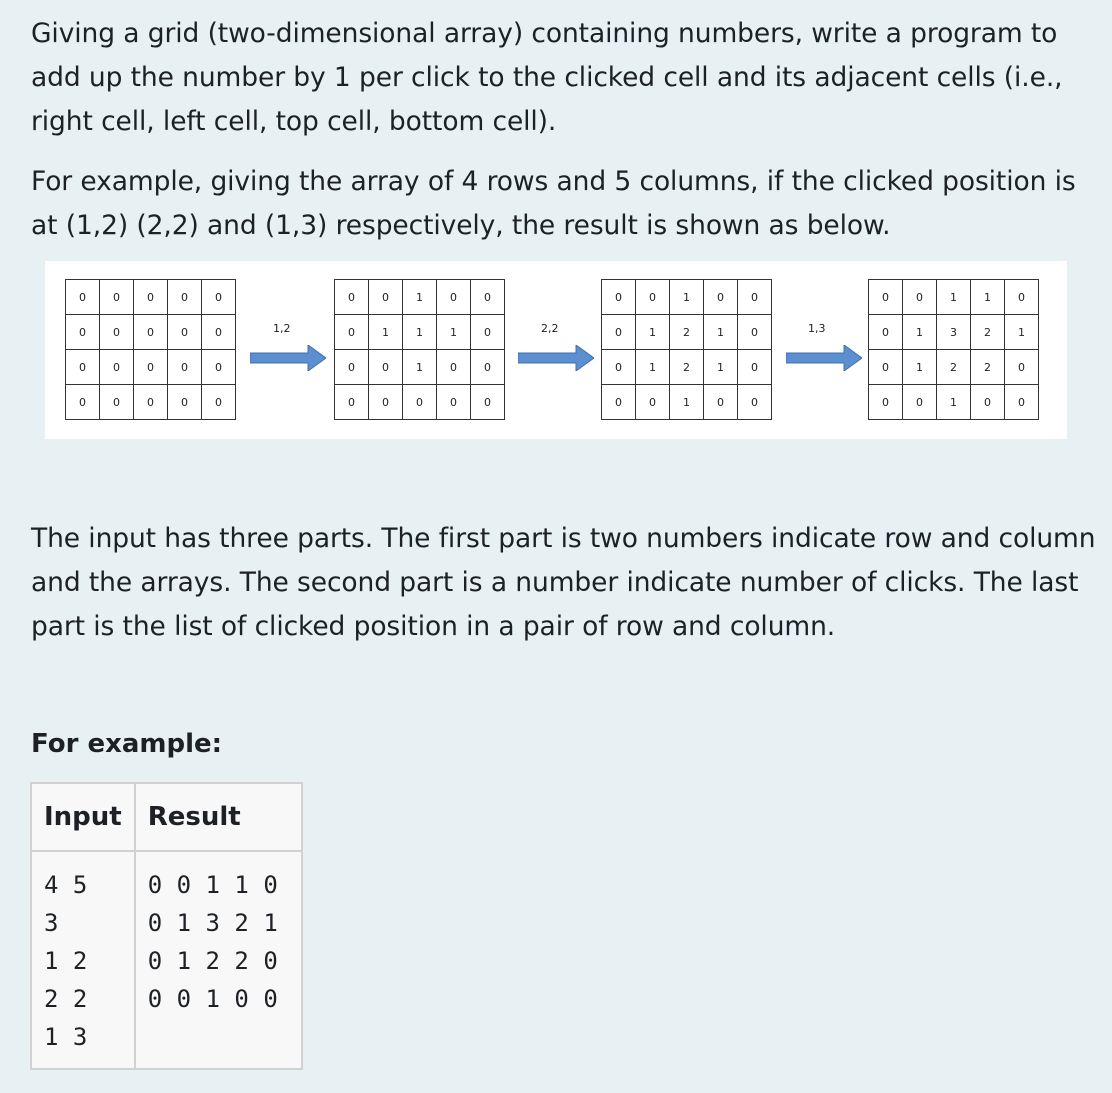 The width and height of the screenshot is (1112, 1093). Describe the element at coordinates (817, 328) in the screenshot. I see `arrow-label-3: 1,3` at that location.